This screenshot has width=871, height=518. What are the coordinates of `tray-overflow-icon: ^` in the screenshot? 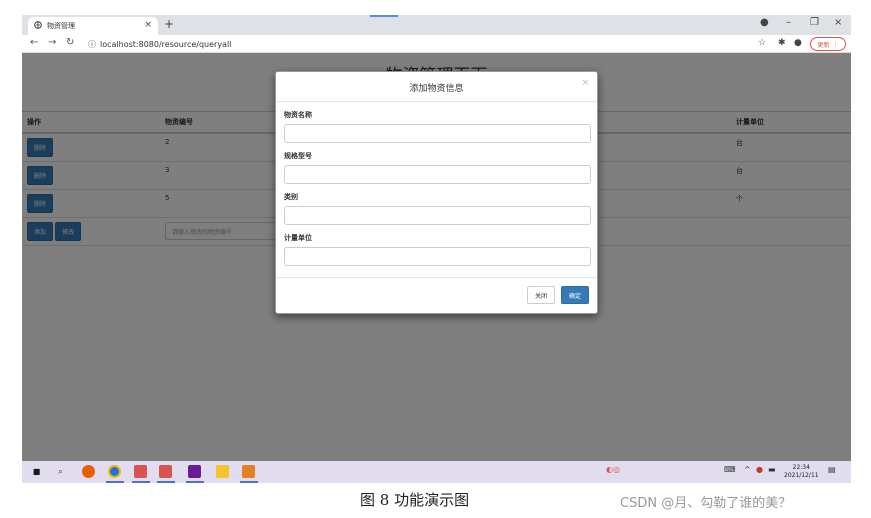 It's located at (747, 469).